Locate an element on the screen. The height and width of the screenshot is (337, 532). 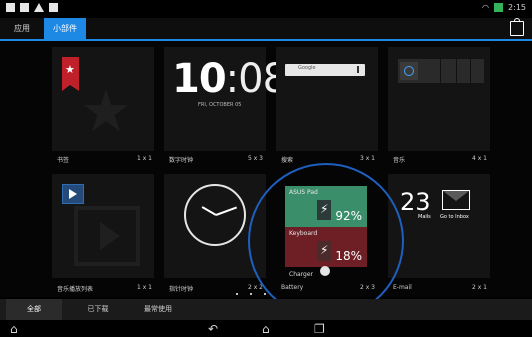
widget-size: 5 x 3 is located at coordinates (255, 158).